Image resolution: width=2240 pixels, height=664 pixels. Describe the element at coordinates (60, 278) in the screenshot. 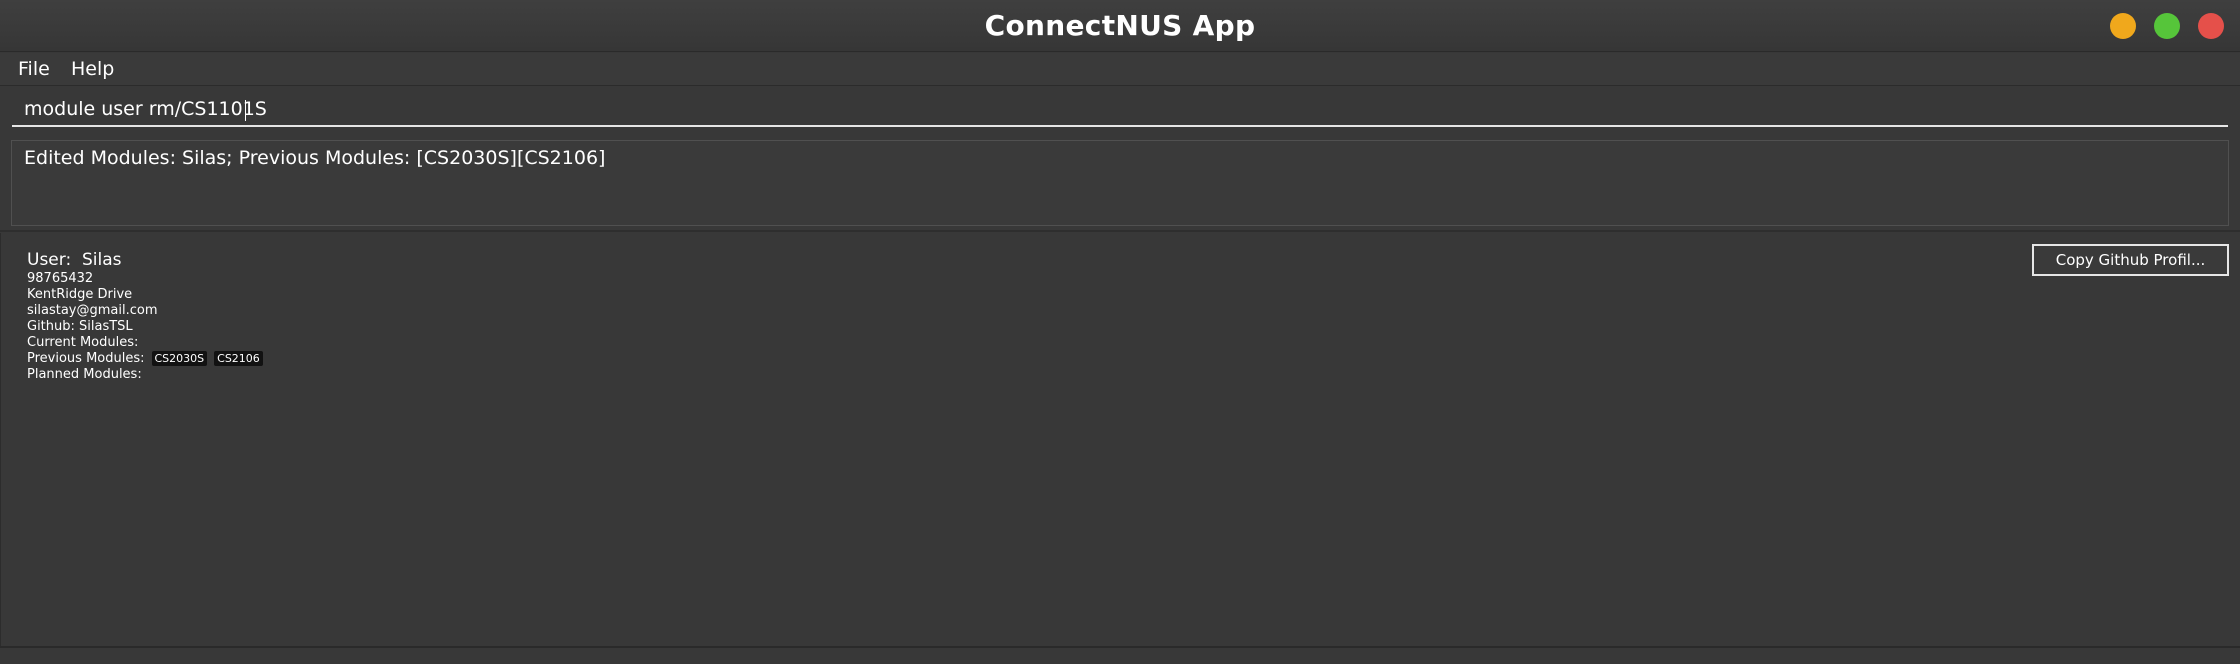

I see `user-phone: 98765432` at that location.